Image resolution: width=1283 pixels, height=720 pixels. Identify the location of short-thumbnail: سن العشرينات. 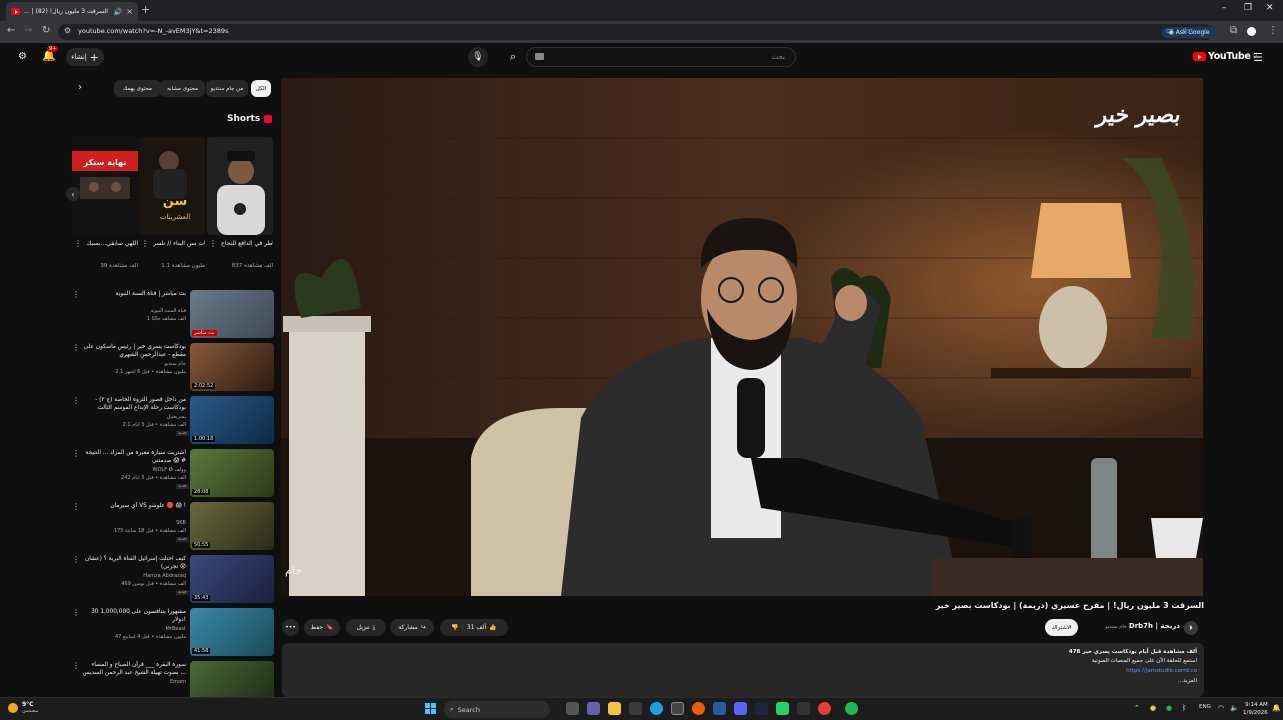
(172, 186).